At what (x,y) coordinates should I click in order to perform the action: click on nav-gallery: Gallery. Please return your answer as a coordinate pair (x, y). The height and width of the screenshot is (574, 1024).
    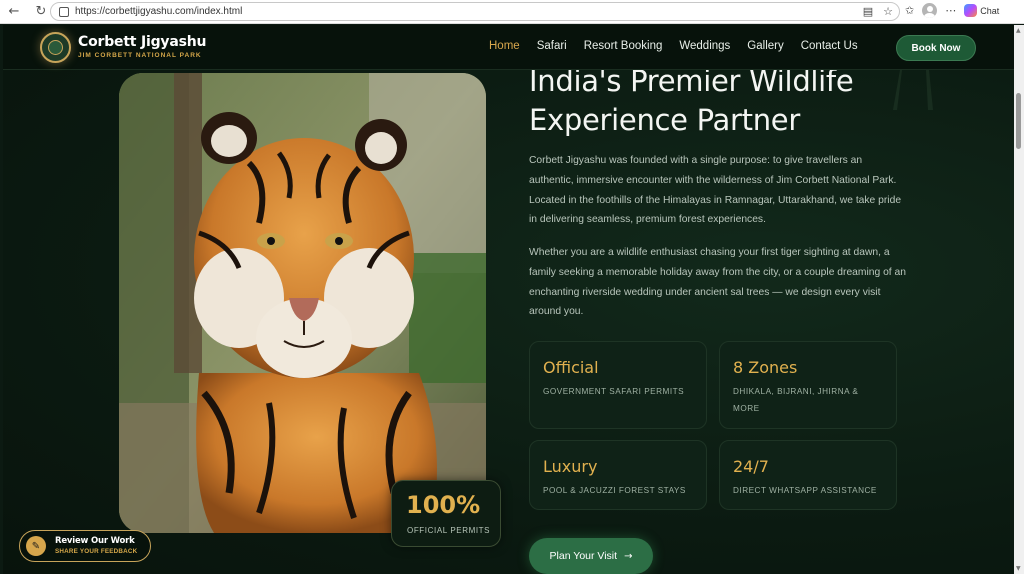
    Looking at the image, I should click on (765, 46).